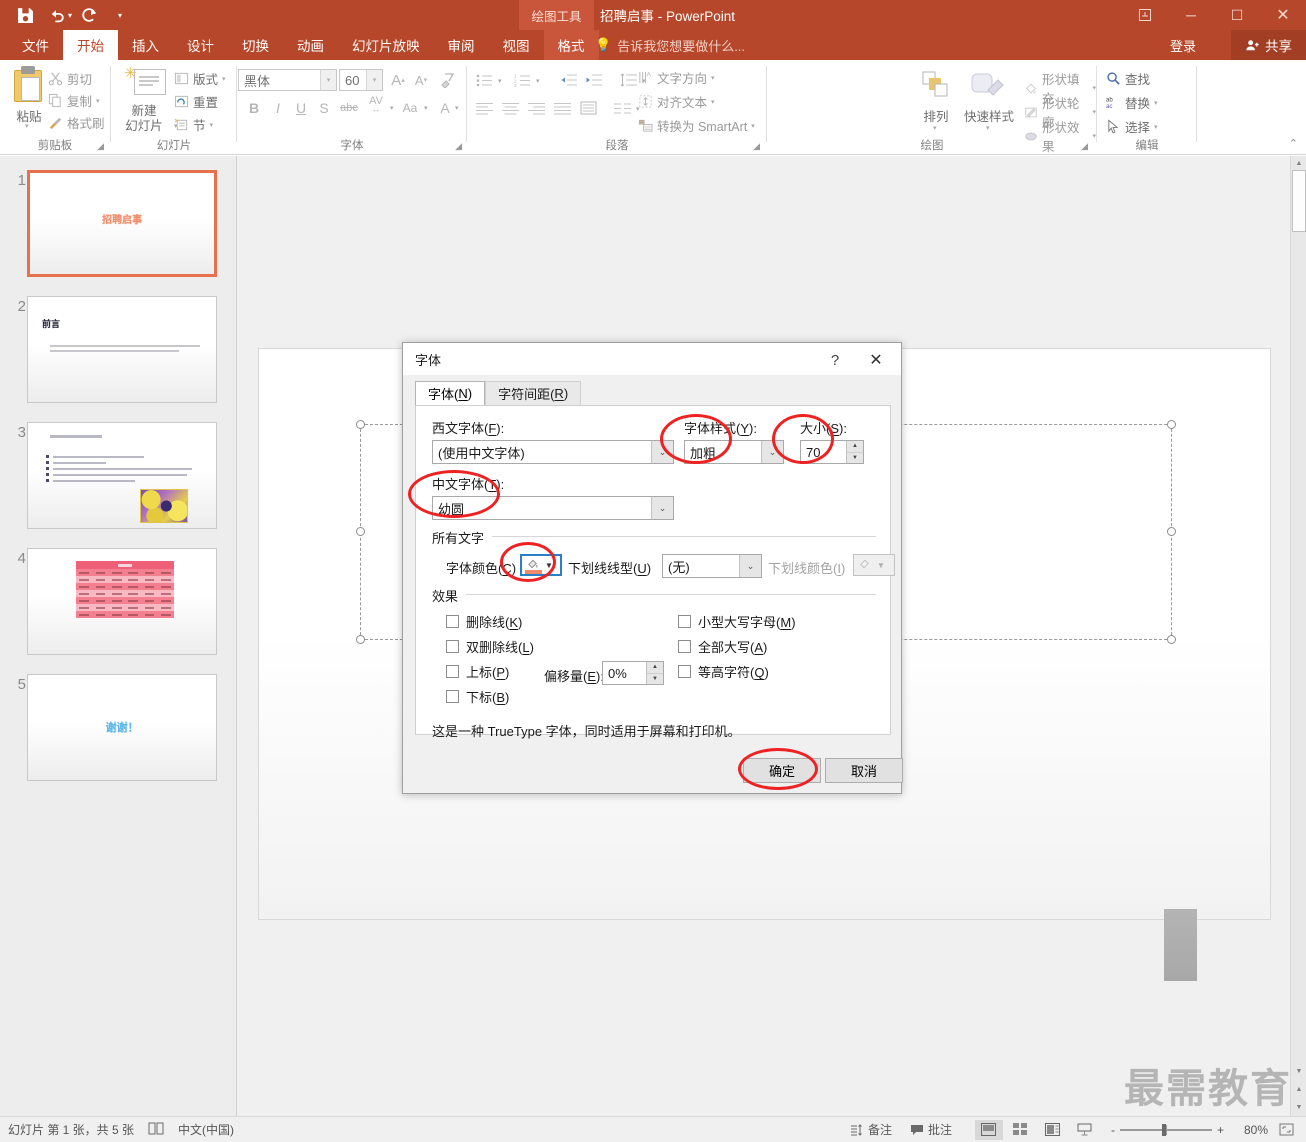 This screenshot has height=1142, width=1306. What do you see at coordinates (562, 108) in the screenshot?
I see `justify-button` at bounding box center [562, 108].